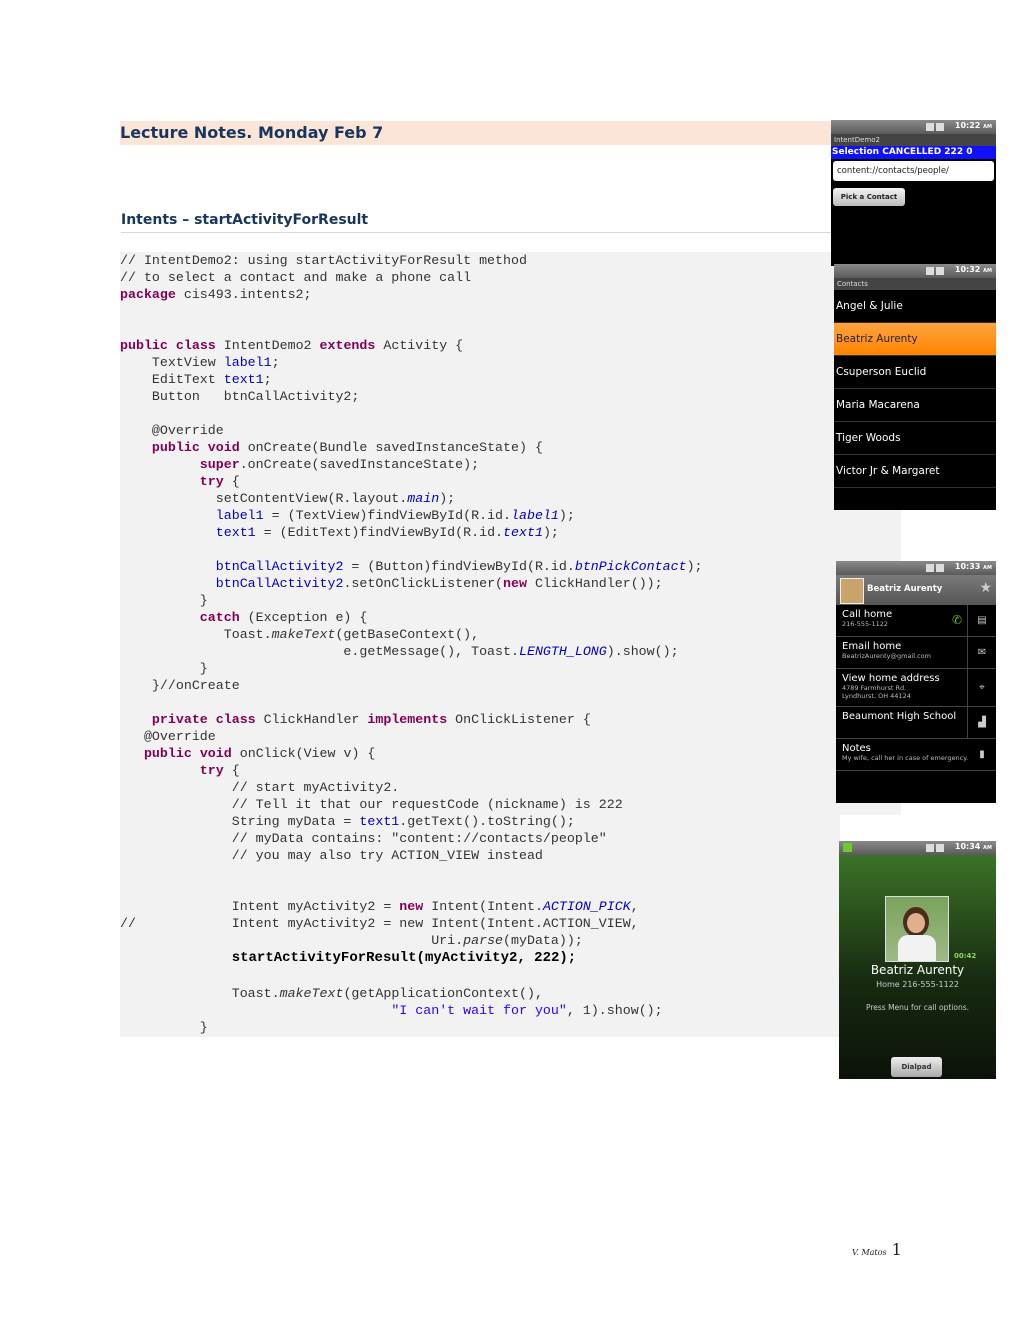 The width and height of the screenshot is (1020, 1320). What do you see at coordinates (527, 1010) in the screenshot?
I see `code-line: "I can't wait for you", 1).show();` at bounding box center [527, 1010].